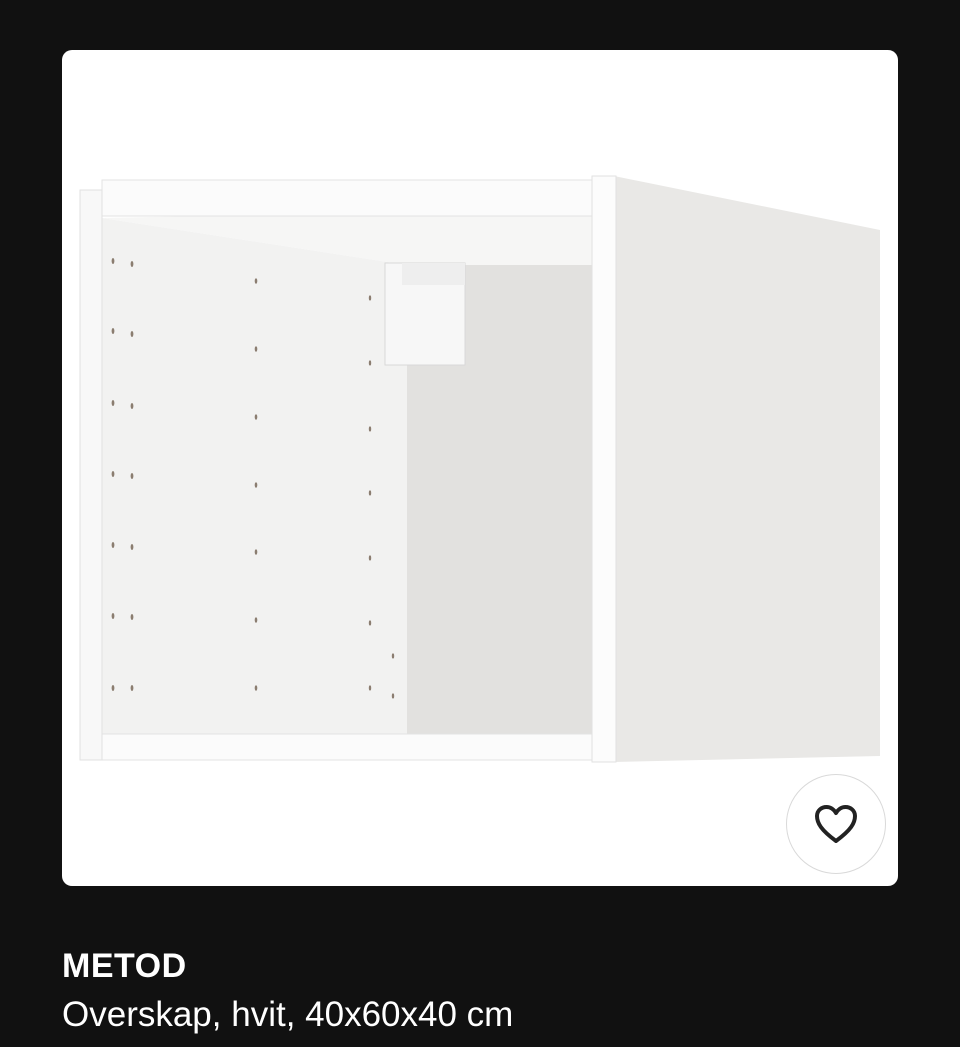 The height and width of the screenshot is (1047, 960). What do you see at coordinates (288, 1014) in the screenshot?
I see `product-description: Overskap, hvit, 40x60x40 cm` at bounding box center [288, 1014].